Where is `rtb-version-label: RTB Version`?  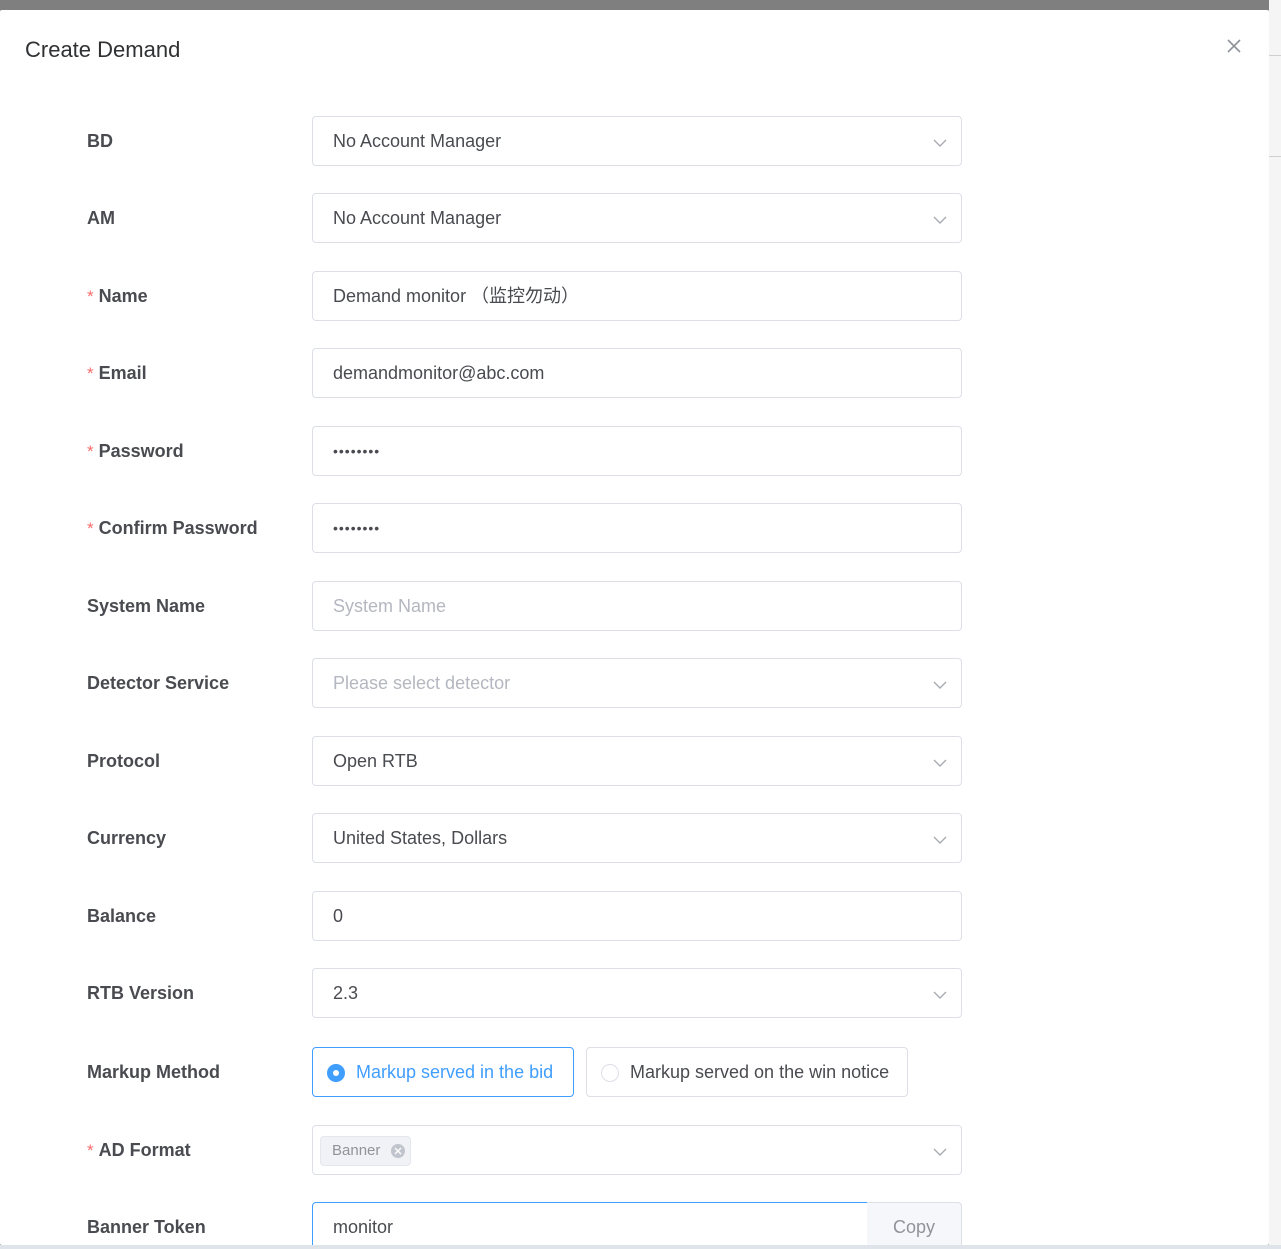 rtb-version-label: RTB Version is located at coordinates (141, 993).